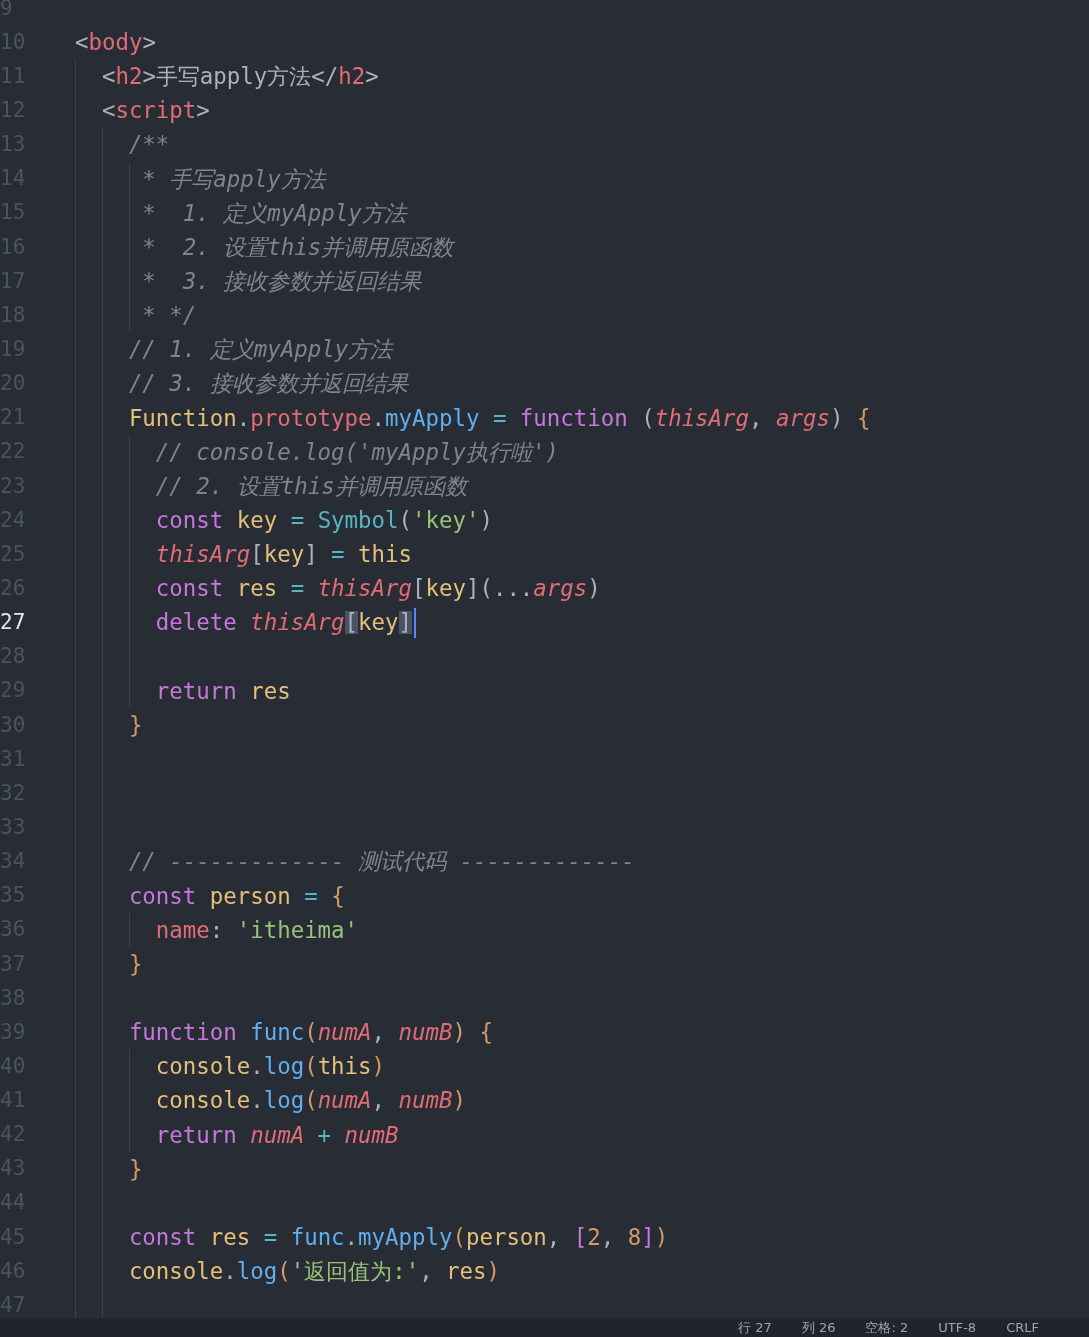 The height and width of the screenshot is (1337, 1089). What do you see at coordinates (381, 861) in the screenshot?
I see `code-line: // ------------- 测试代码 -------------` at bounding box center [381, 861].